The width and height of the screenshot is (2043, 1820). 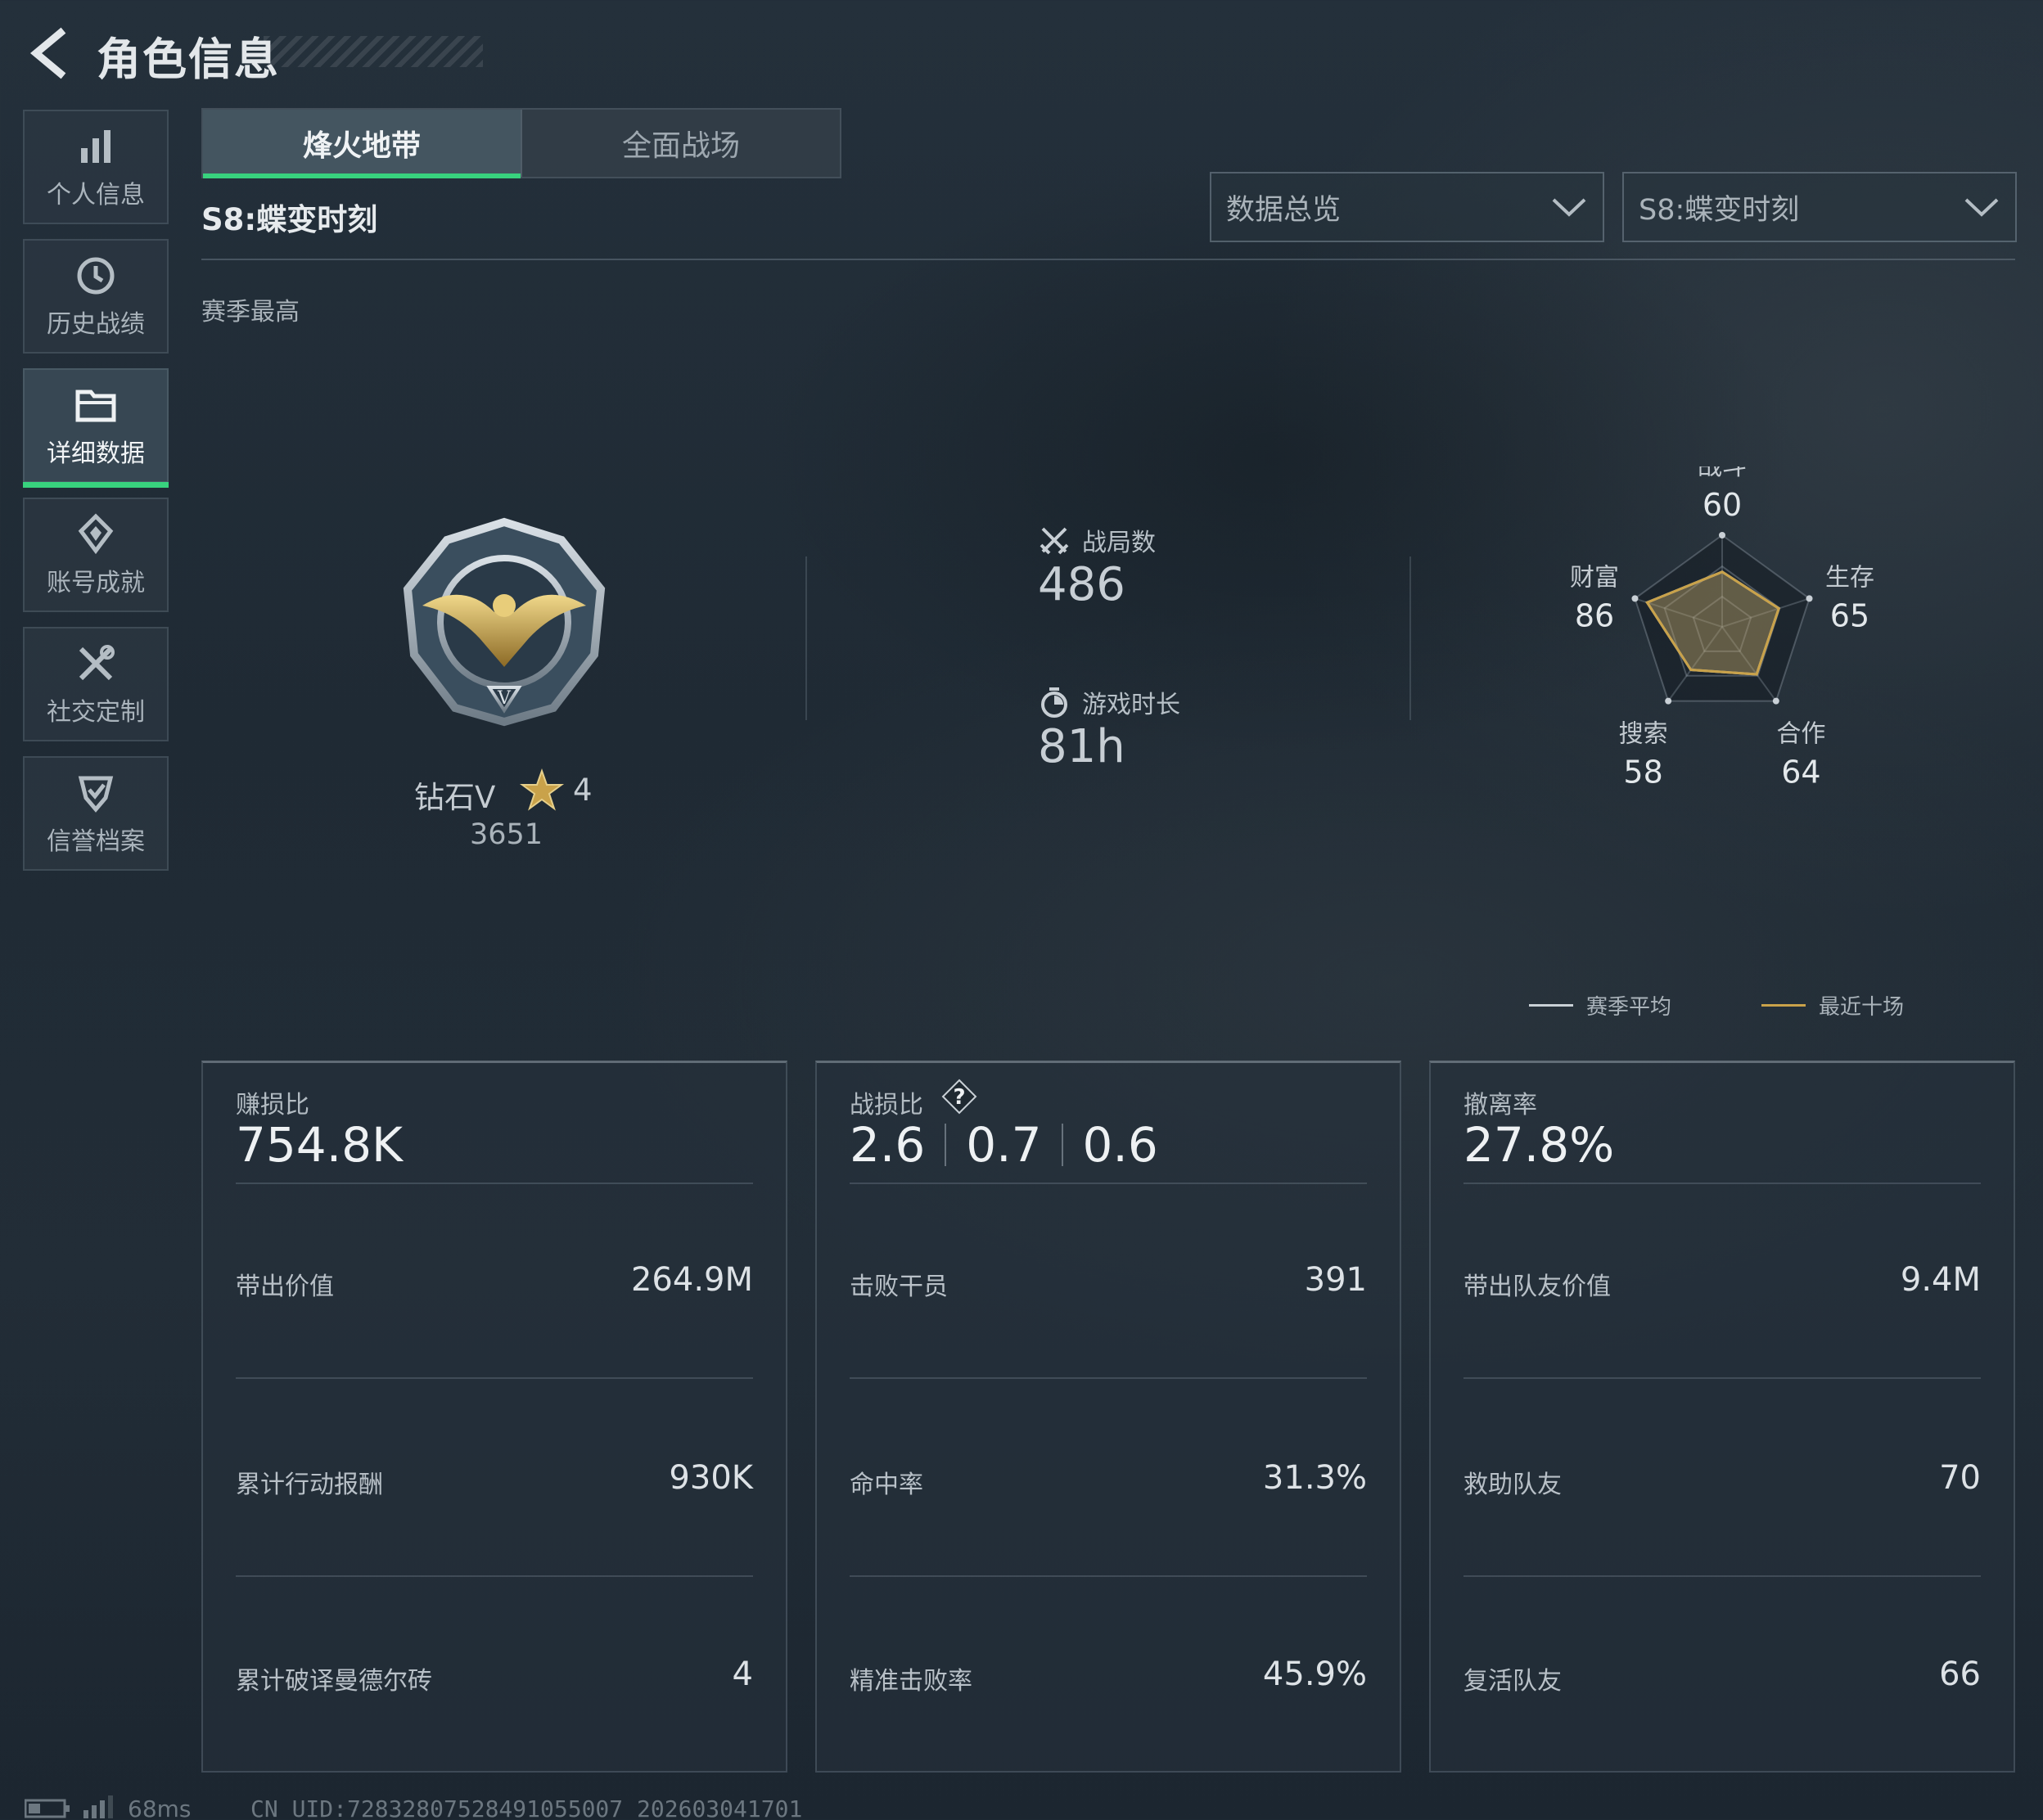 What do you see at coordinates (1500, 1105) in the screenshot?
I see `card-title: 撤离率` at bounding box center [1500, 1105].